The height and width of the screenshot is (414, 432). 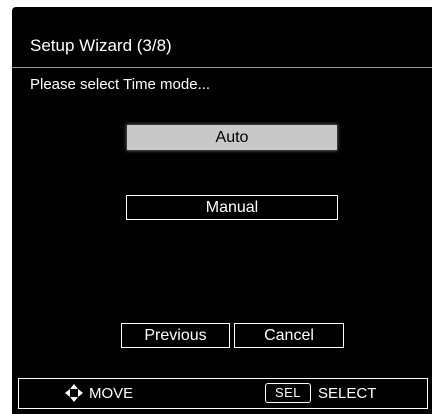 I want to click on previous-button: Previous, so click(x=175, y=335).